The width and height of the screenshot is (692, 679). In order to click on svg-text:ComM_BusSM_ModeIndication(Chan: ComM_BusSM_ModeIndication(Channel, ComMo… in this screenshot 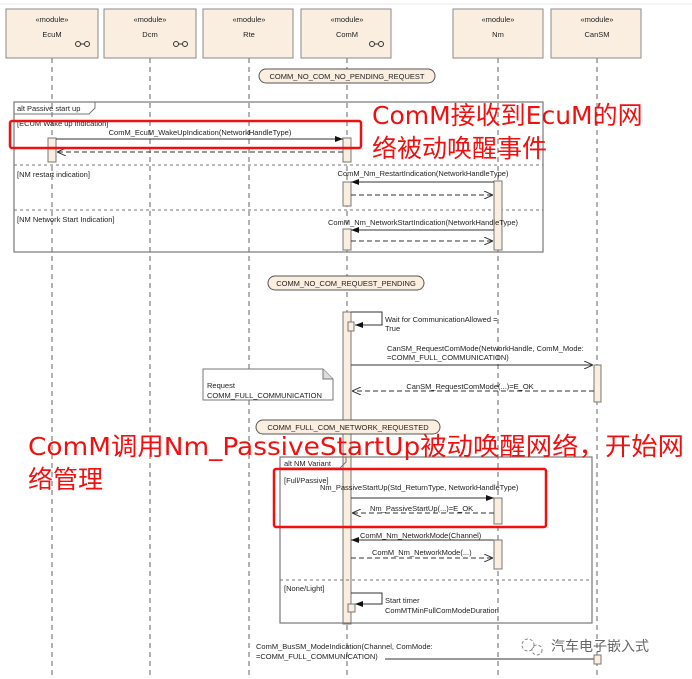, I will do `click(344, 646)`.